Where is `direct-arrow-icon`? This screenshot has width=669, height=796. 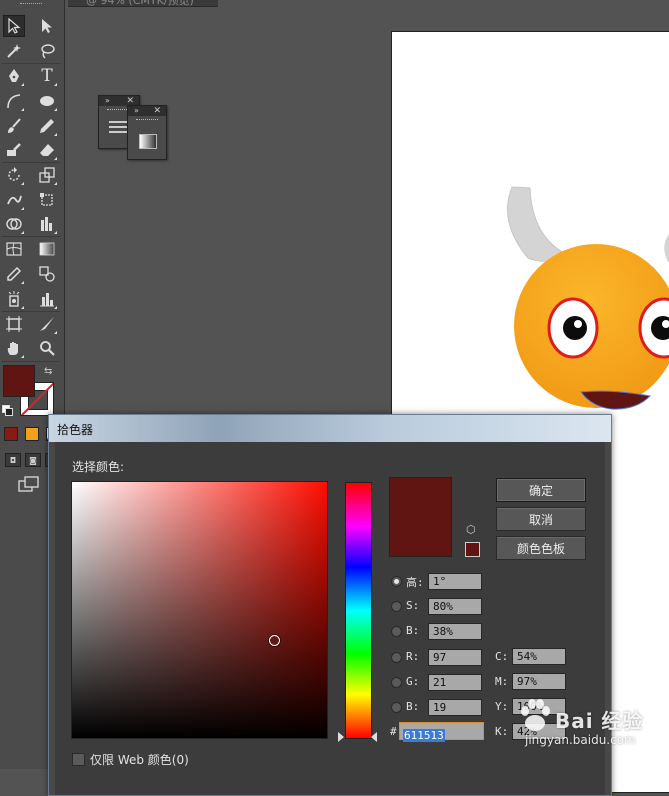 direct-arrow-icon is located at coordinates (47, 26).